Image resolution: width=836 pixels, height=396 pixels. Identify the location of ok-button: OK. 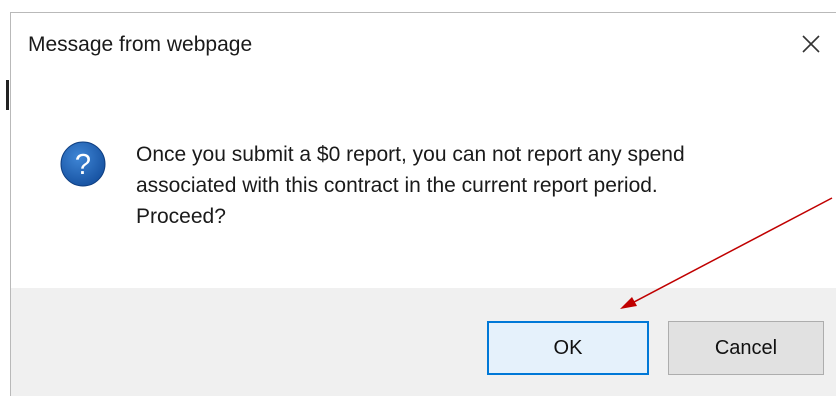
(568, 348).